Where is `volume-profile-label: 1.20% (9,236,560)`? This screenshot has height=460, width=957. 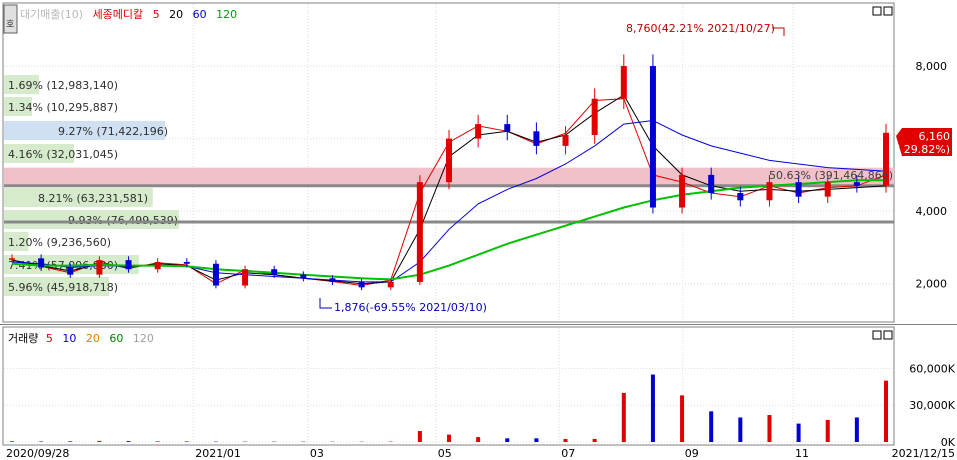 volume-profile-label: 1.20% (9,236,560) is located at coordinates (59, 242).